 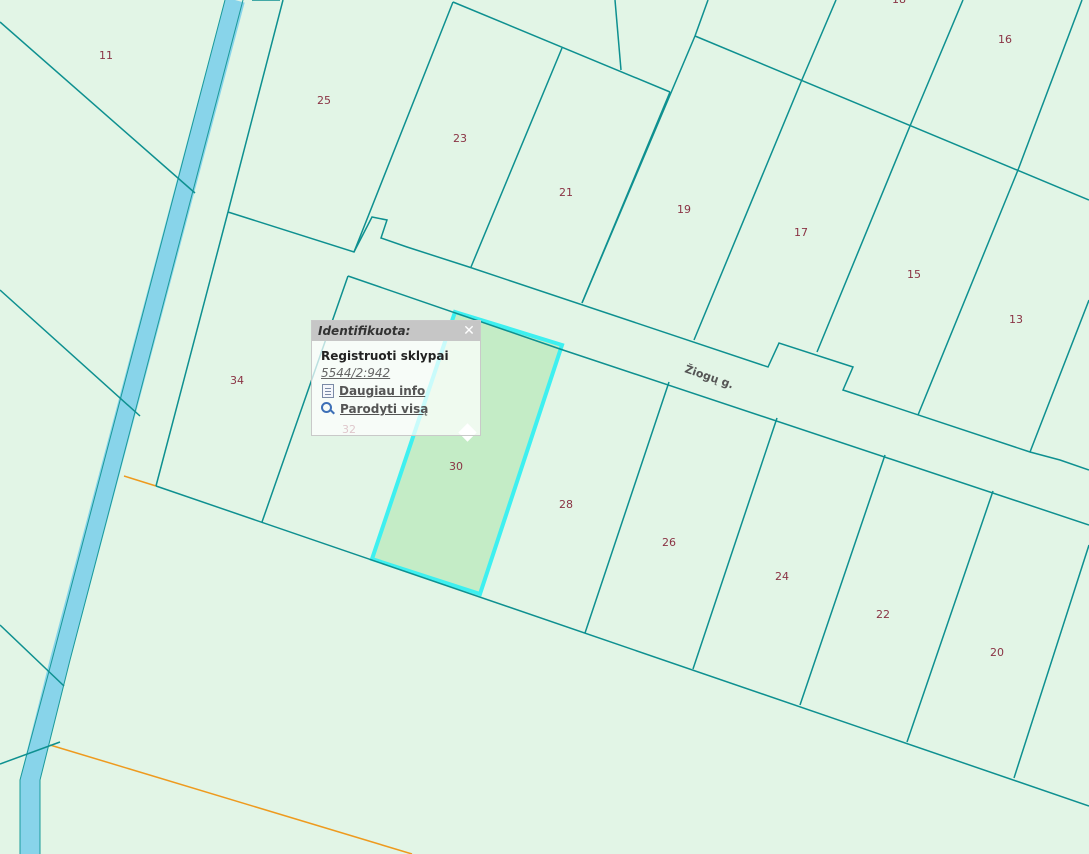 What do you see at coordinates (385, 356) in the screenshot?
I see `layer-name: Registruoti sklypai` at bounding box center [385, 356].